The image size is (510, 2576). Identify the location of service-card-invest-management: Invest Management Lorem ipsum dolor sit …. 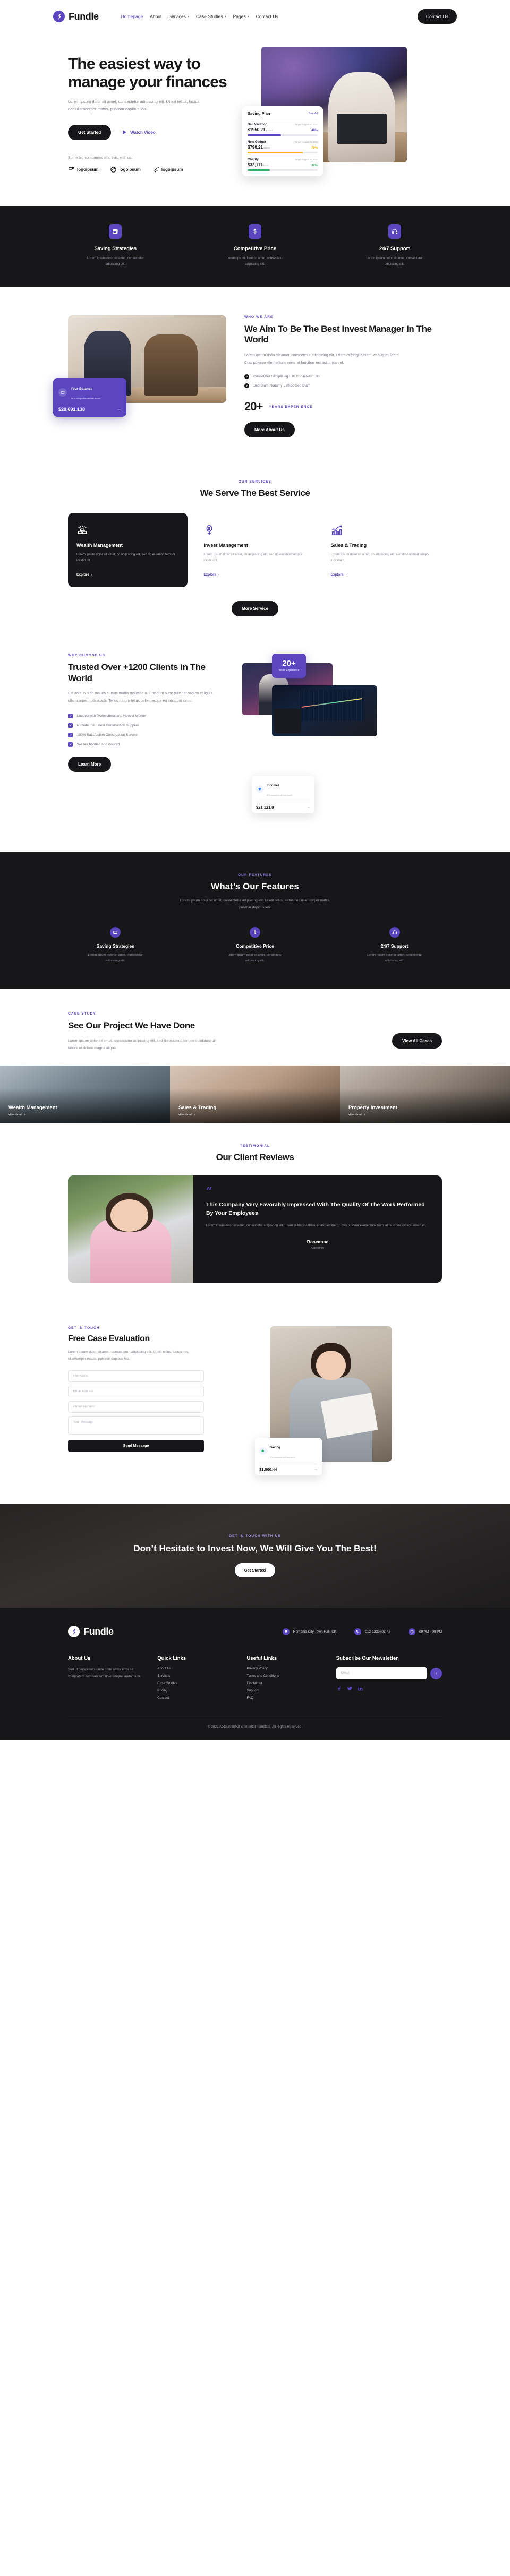
(255, 550).